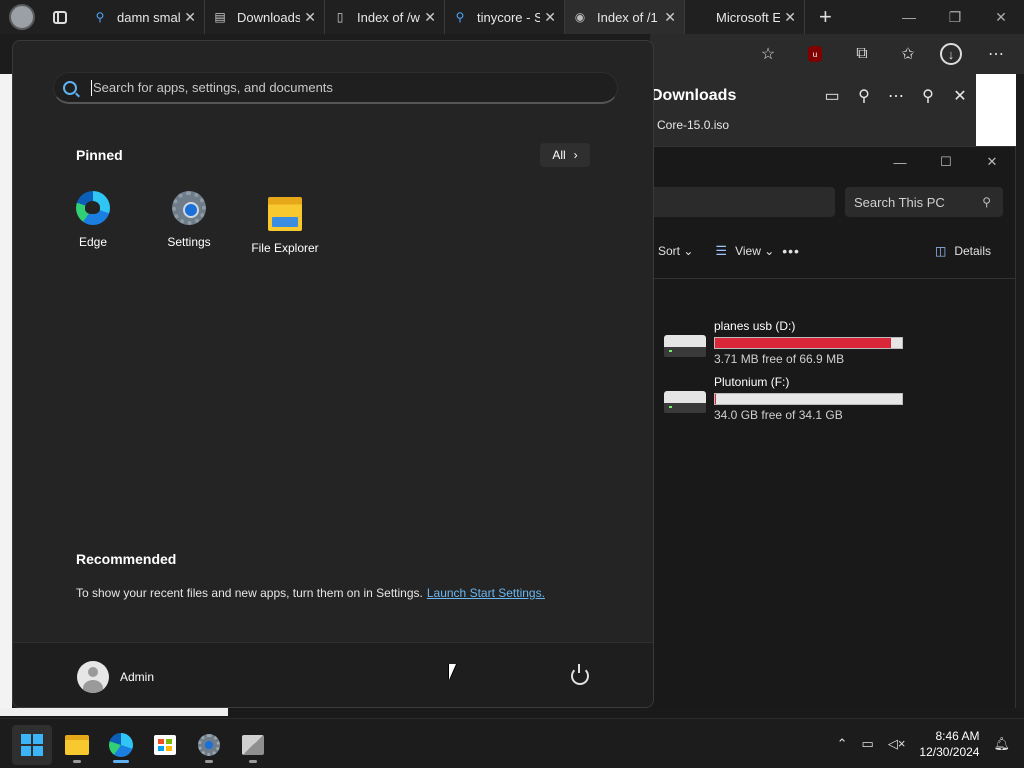 The image size is (1024, 768). I want to click on tab-title: Index of /w, so click(388, 17).